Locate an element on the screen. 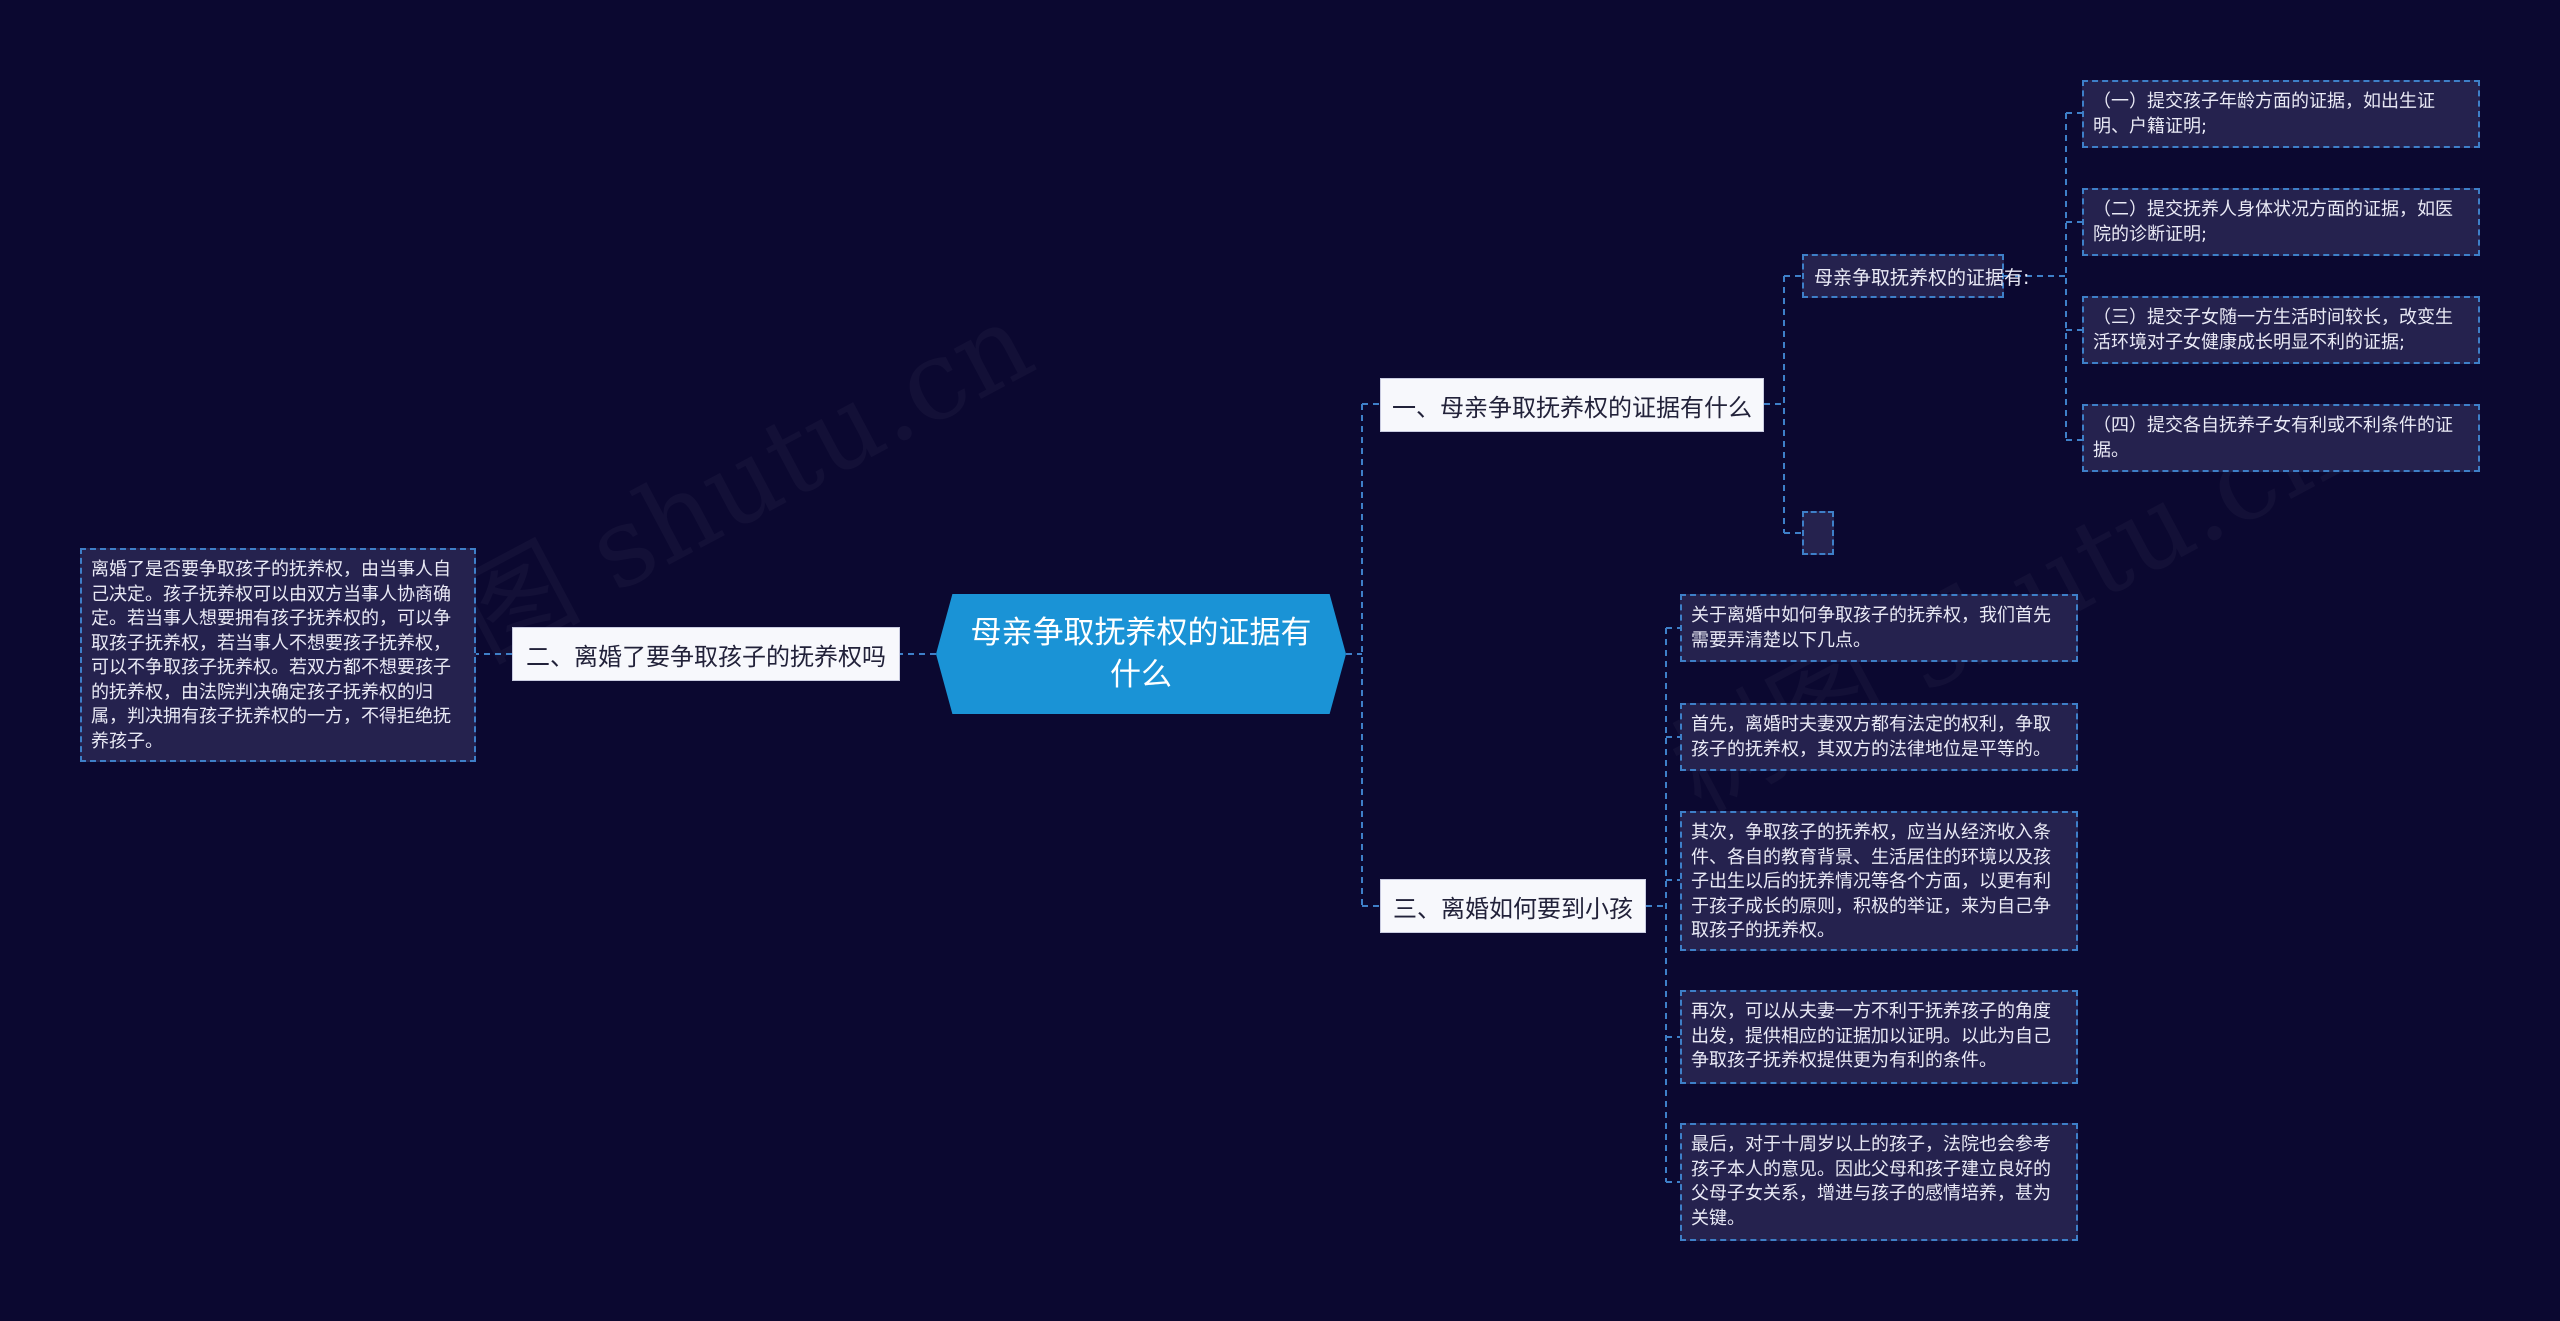 This screenshot has width=2560, height=1321. evidence-item: （三）提交子女随一方生活时间较长，改变生活环境对子女健康成长明显不利的证据; is located at coordinates (2281, 330).